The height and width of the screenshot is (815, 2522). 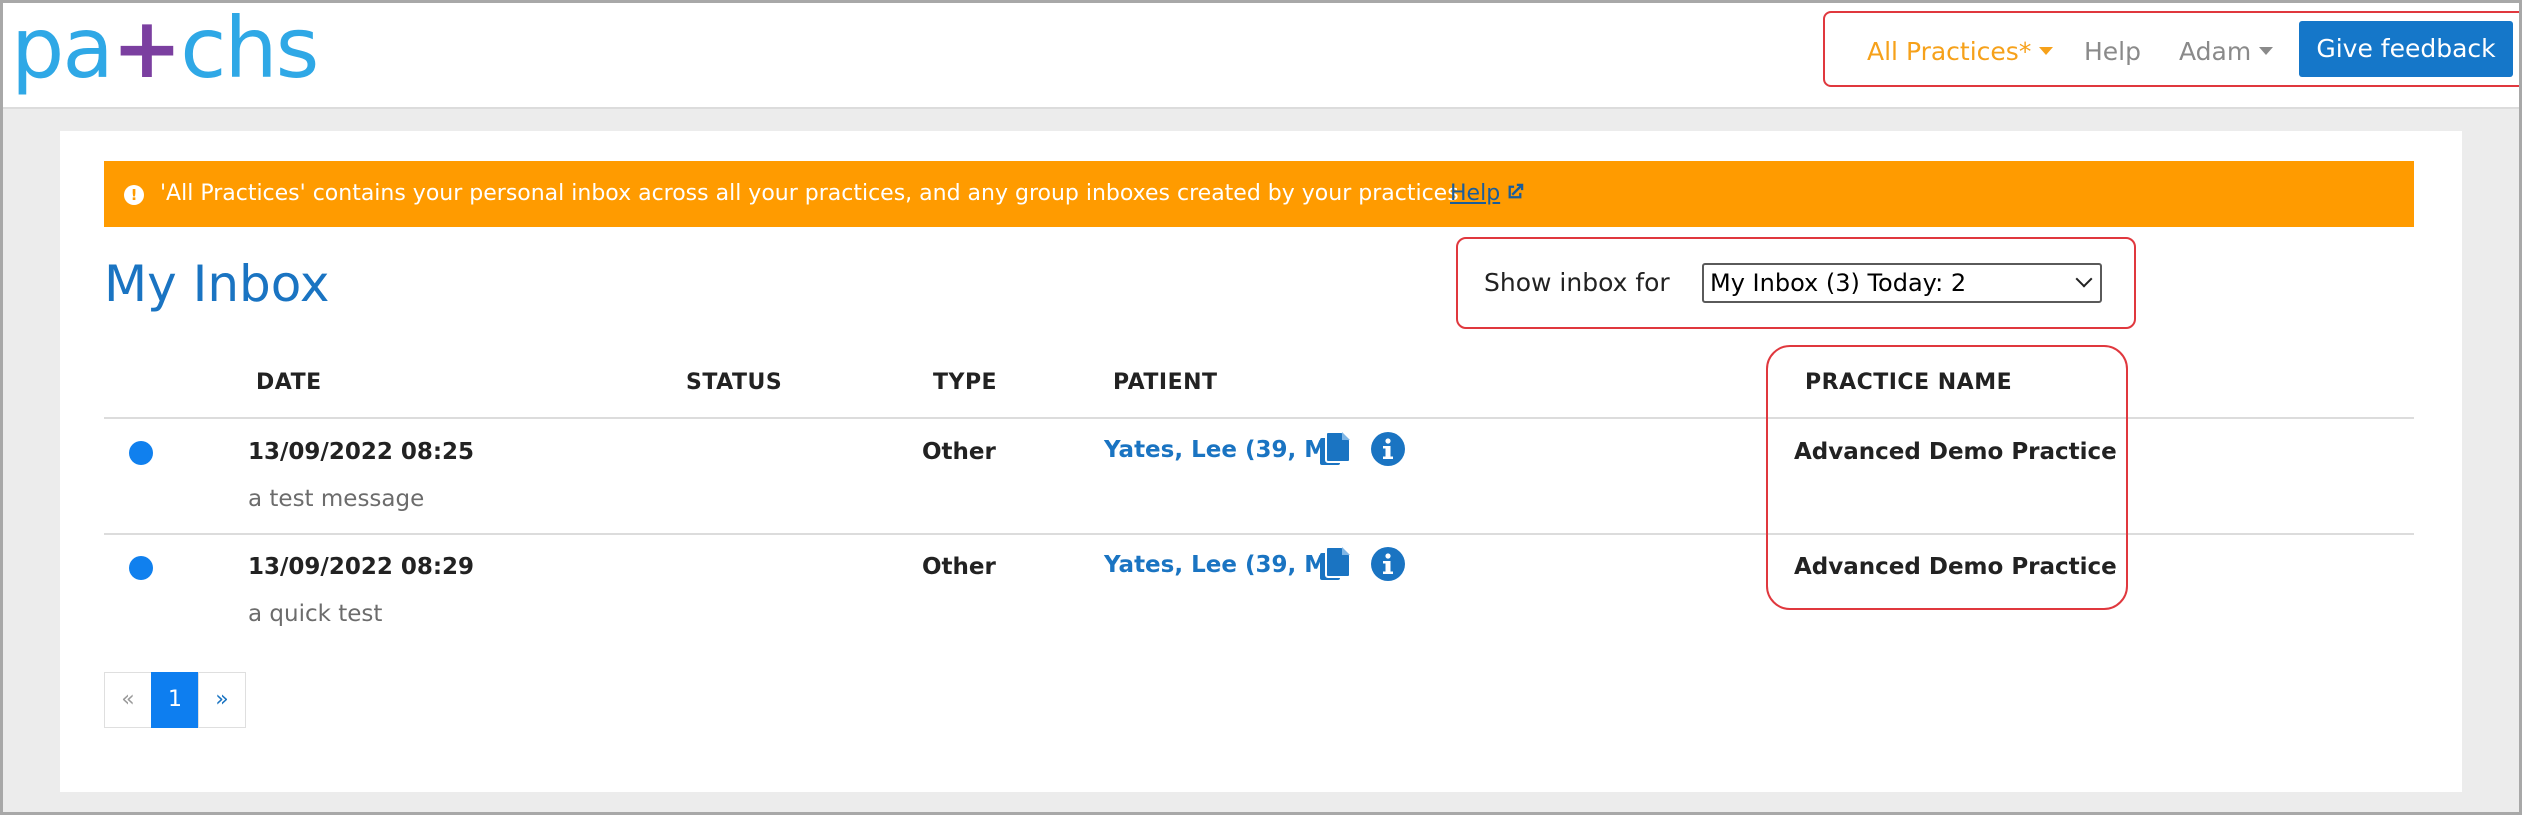 I want to click on alert-help-link: Help, so click(x=1488, y=194).